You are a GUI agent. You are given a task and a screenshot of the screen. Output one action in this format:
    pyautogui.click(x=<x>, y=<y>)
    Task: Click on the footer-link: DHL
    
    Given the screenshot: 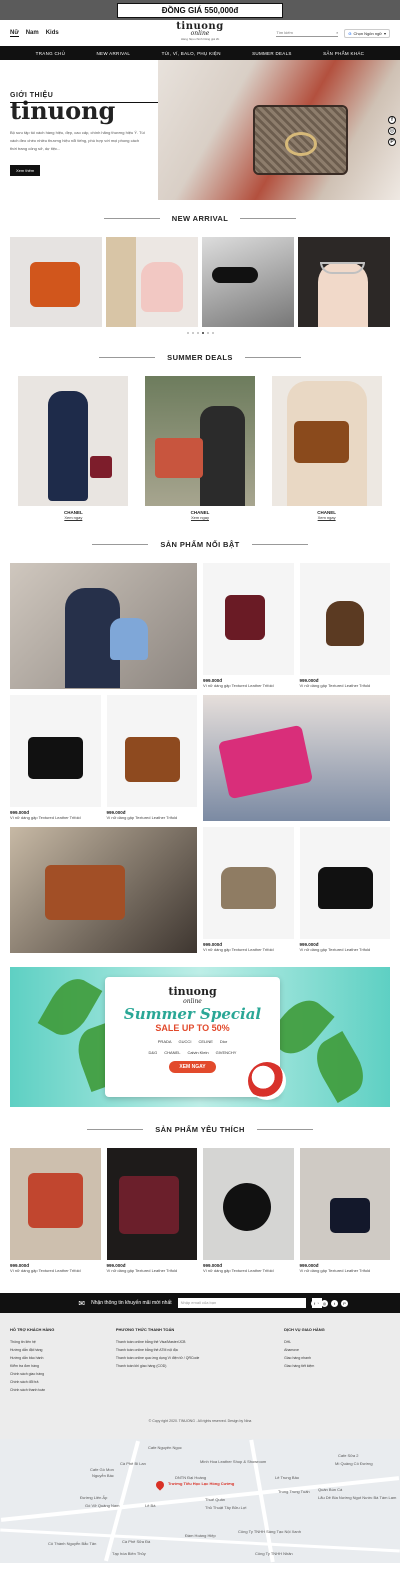 What is the action you would take?
    pyautogui.click(x=337, y=1342)
    